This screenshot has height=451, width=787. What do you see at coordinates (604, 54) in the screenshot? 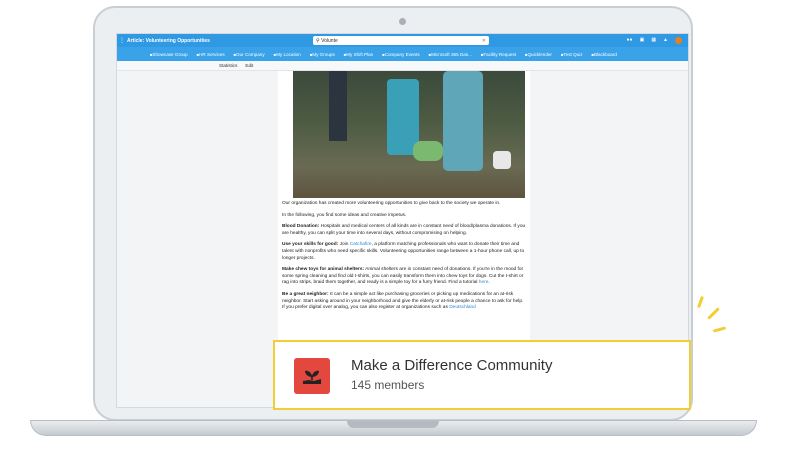
I see `nav-item-blackboard: Blackboard` at bounding box center [604, 54].